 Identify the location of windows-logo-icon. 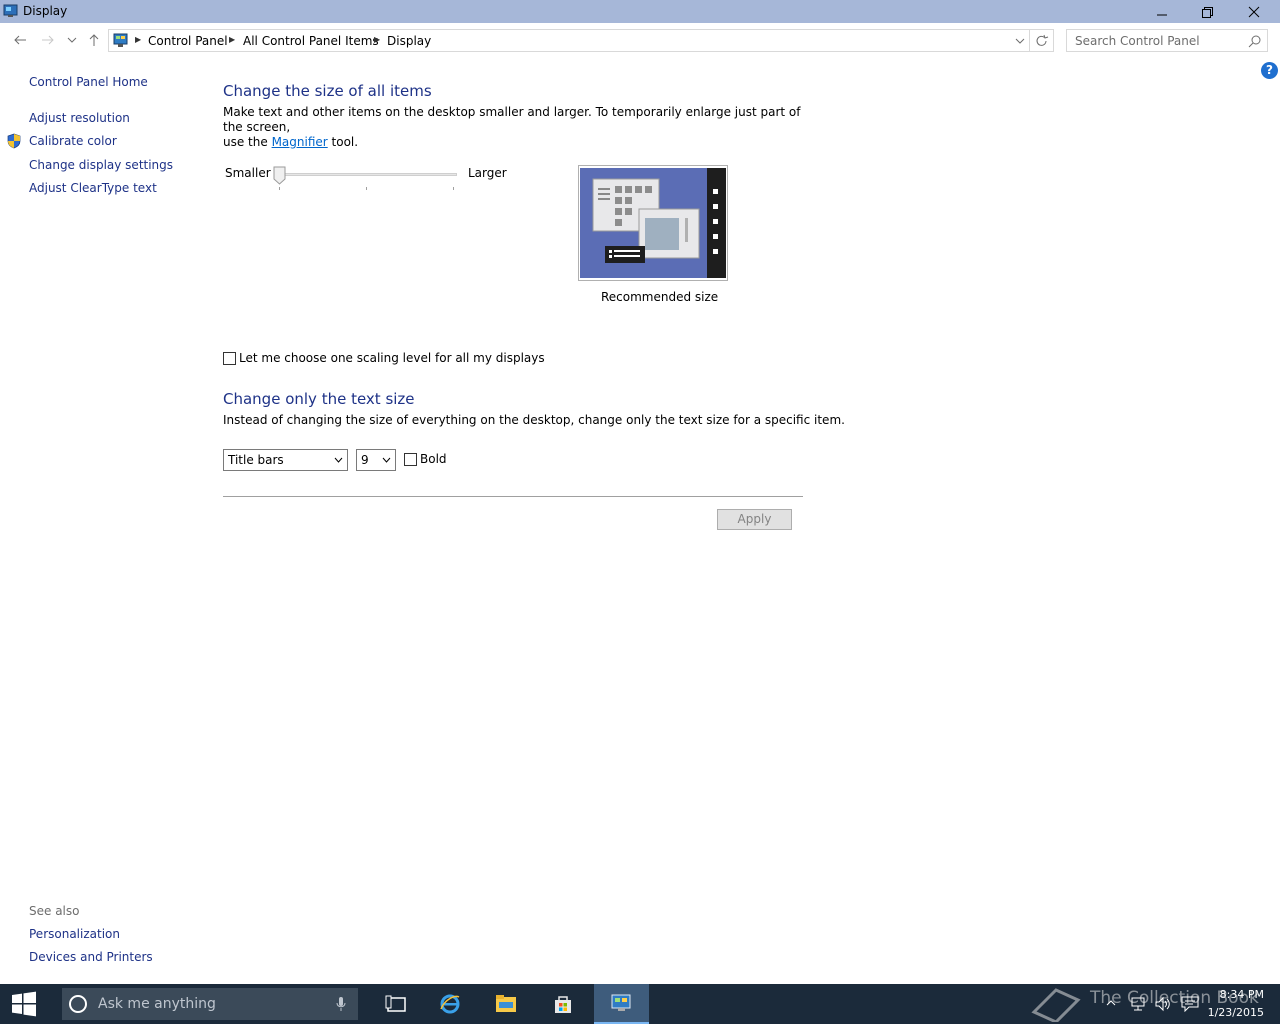
(24, 1004).